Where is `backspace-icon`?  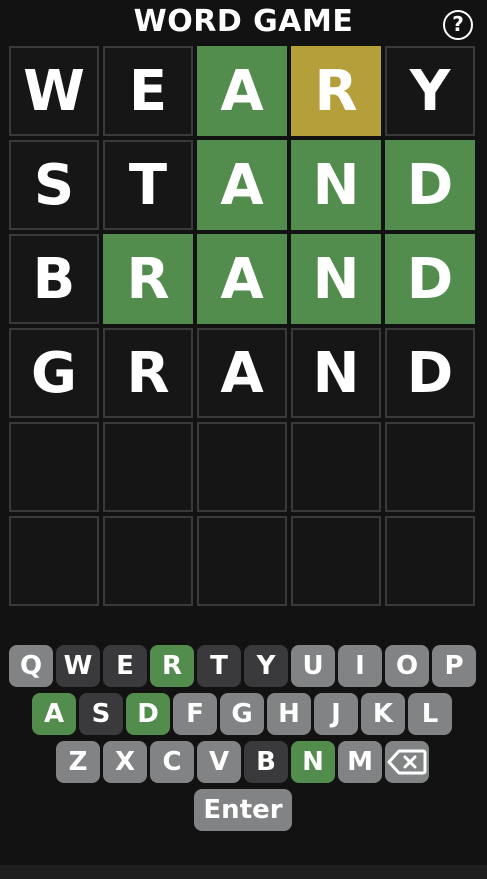 backspace-icon is located at coordinates (407, 762).